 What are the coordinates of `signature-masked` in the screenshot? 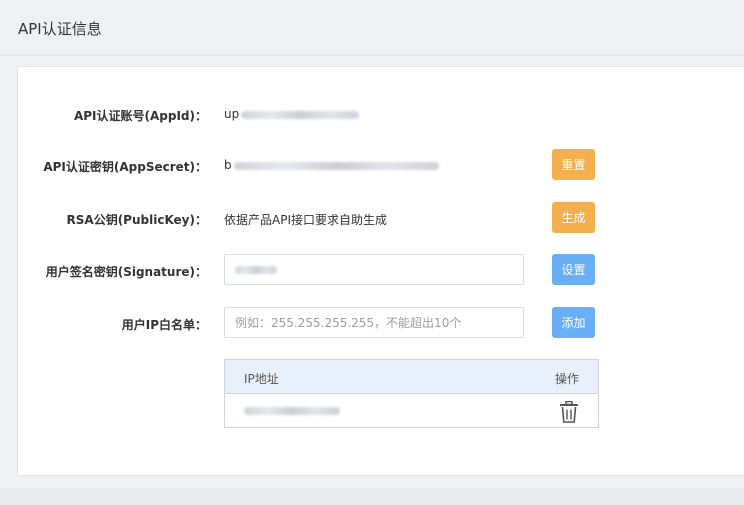 It's located at (256, 270).